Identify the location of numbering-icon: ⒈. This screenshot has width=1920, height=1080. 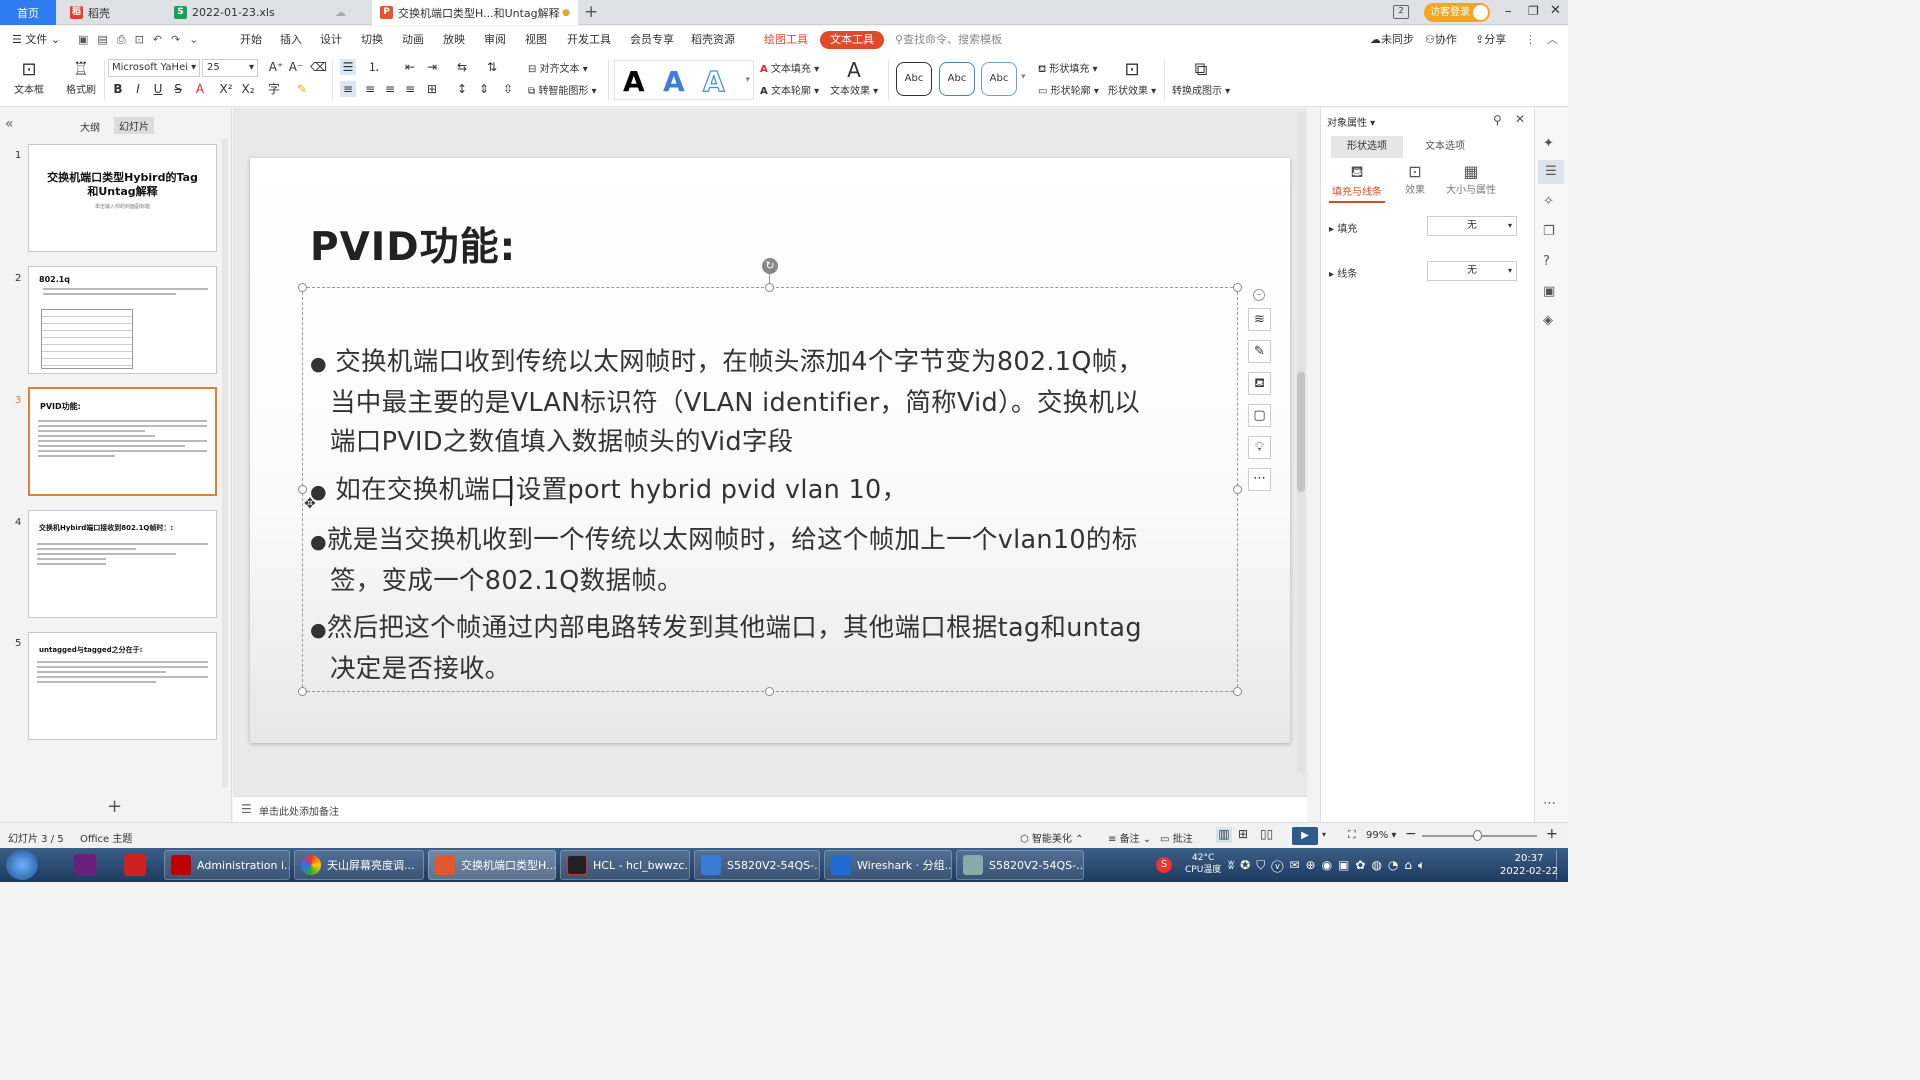
(374, 67).